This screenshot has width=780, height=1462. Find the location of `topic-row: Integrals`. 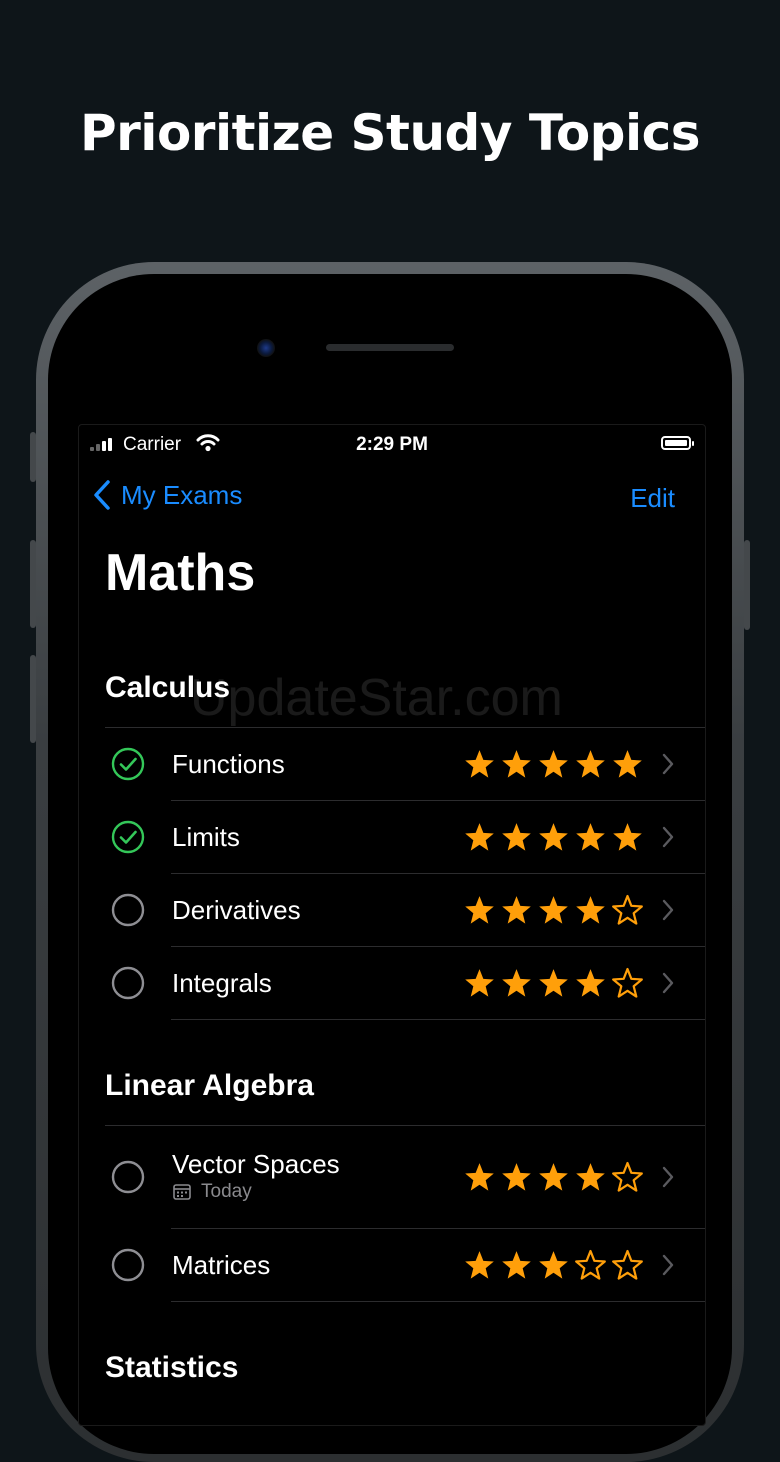

topic-row: Integrals is located at coordinates (405, 982).